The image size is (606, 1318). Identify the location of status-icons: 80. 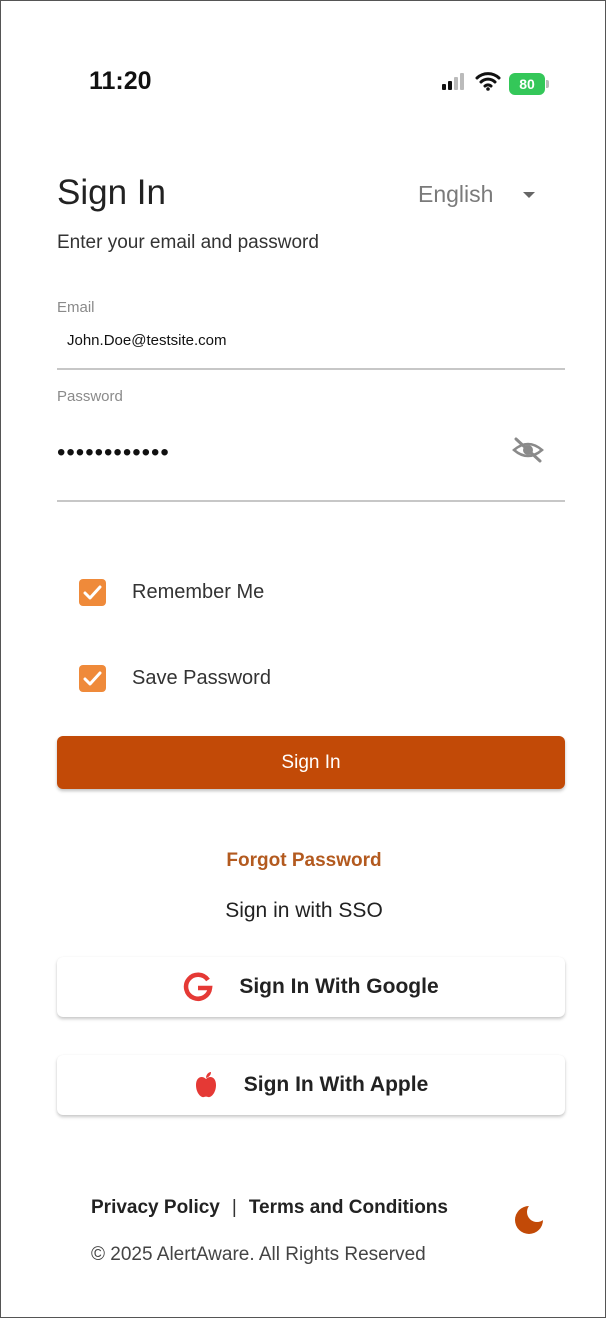
(495, 83).